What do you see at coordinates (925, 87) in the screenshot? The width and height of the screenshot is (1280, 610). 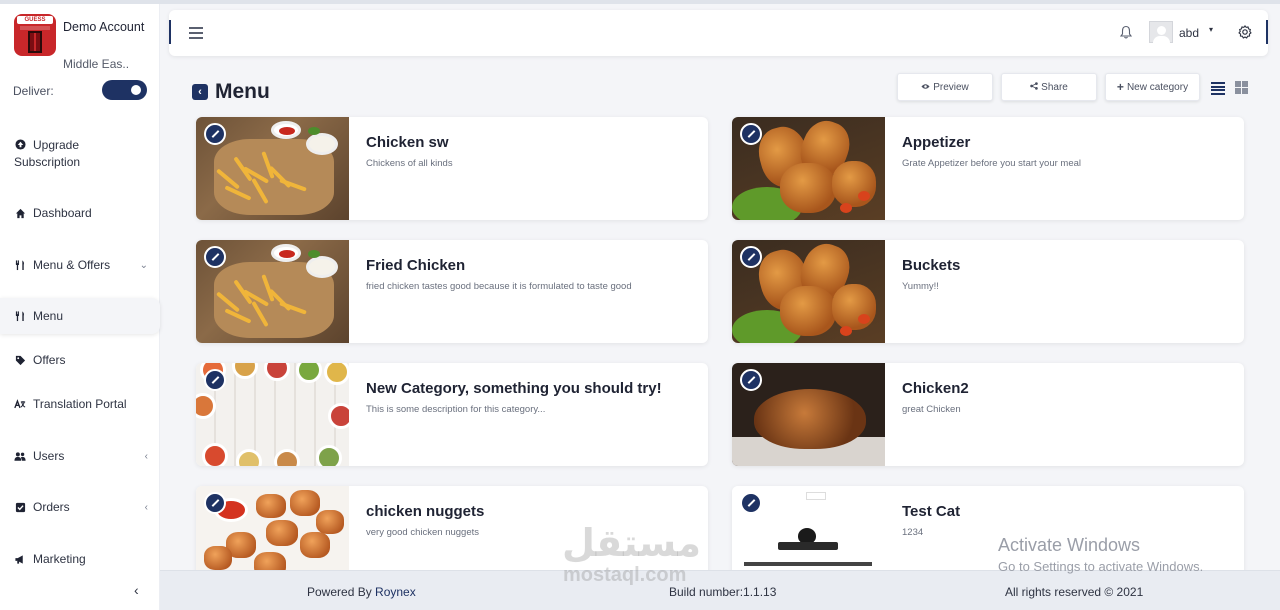 I see `eye-icon` at bounding box center [925, 87].